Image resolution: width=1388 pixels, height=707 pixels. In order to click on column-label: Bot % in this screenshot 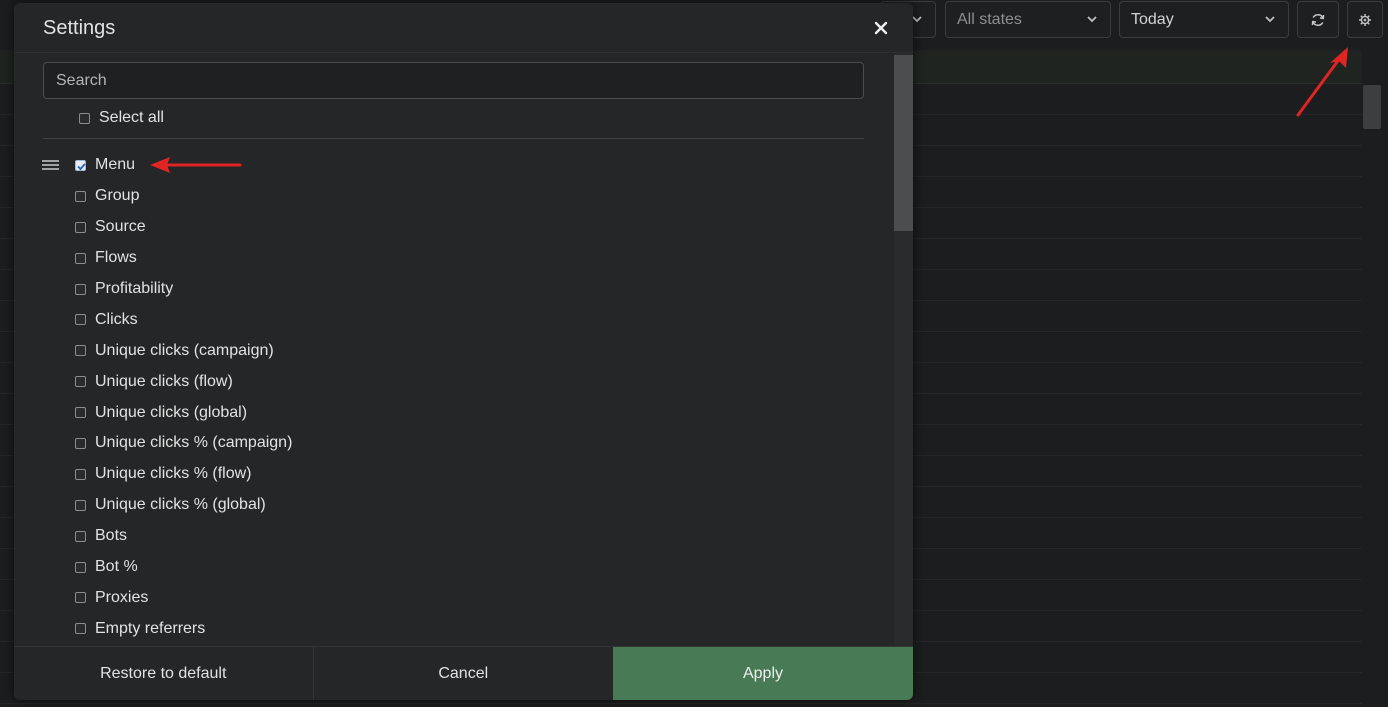, I will do `click(116, 567)`.